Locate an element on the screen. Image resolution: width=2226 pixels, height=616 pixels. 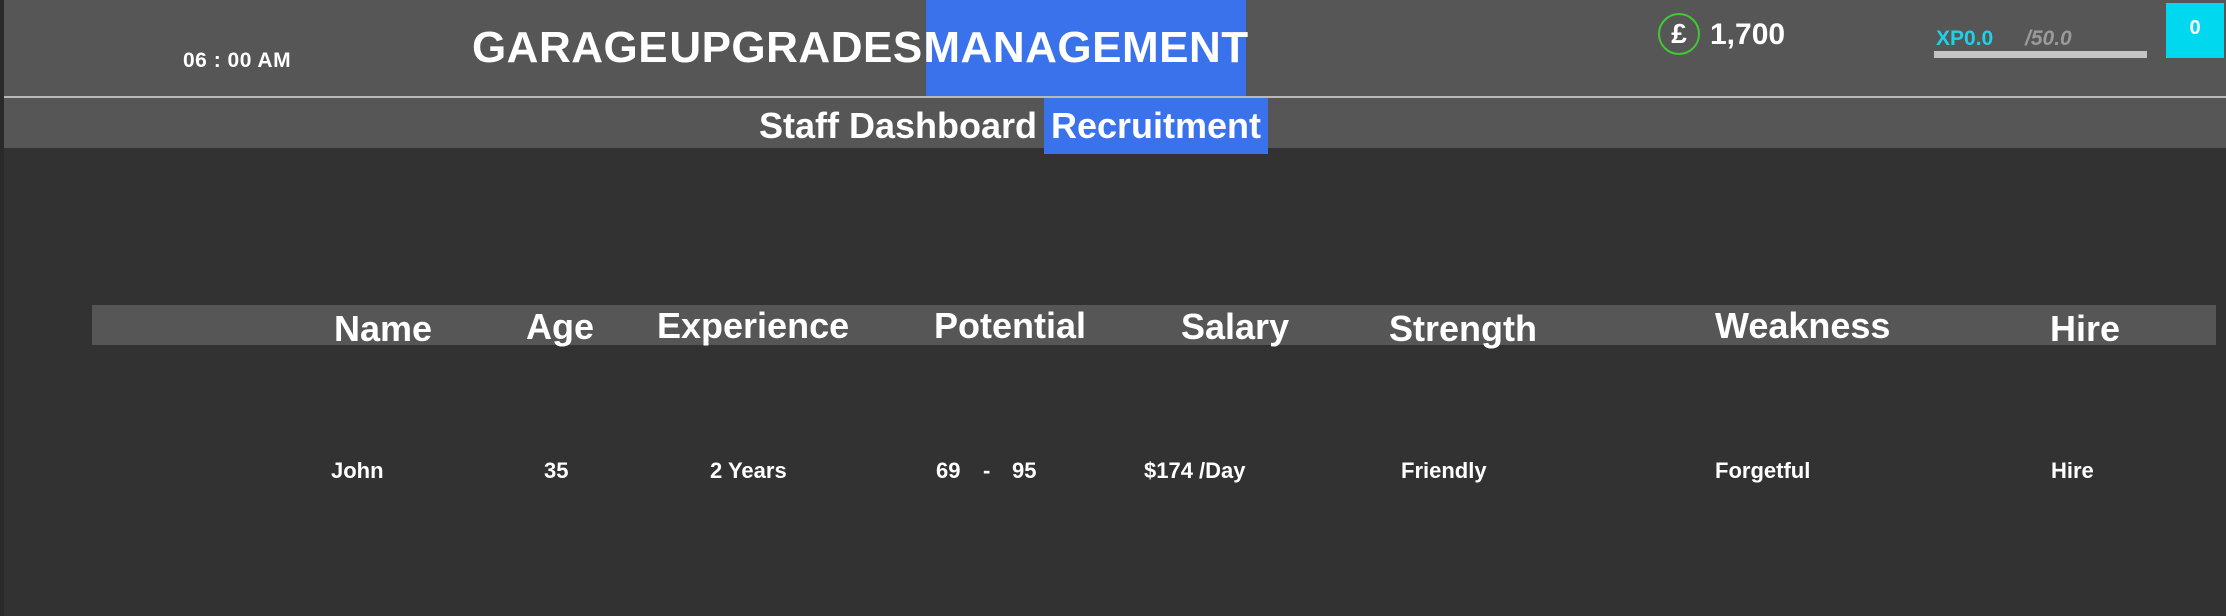
cell-experience: 2 Years is located at coordinates (748, 470).